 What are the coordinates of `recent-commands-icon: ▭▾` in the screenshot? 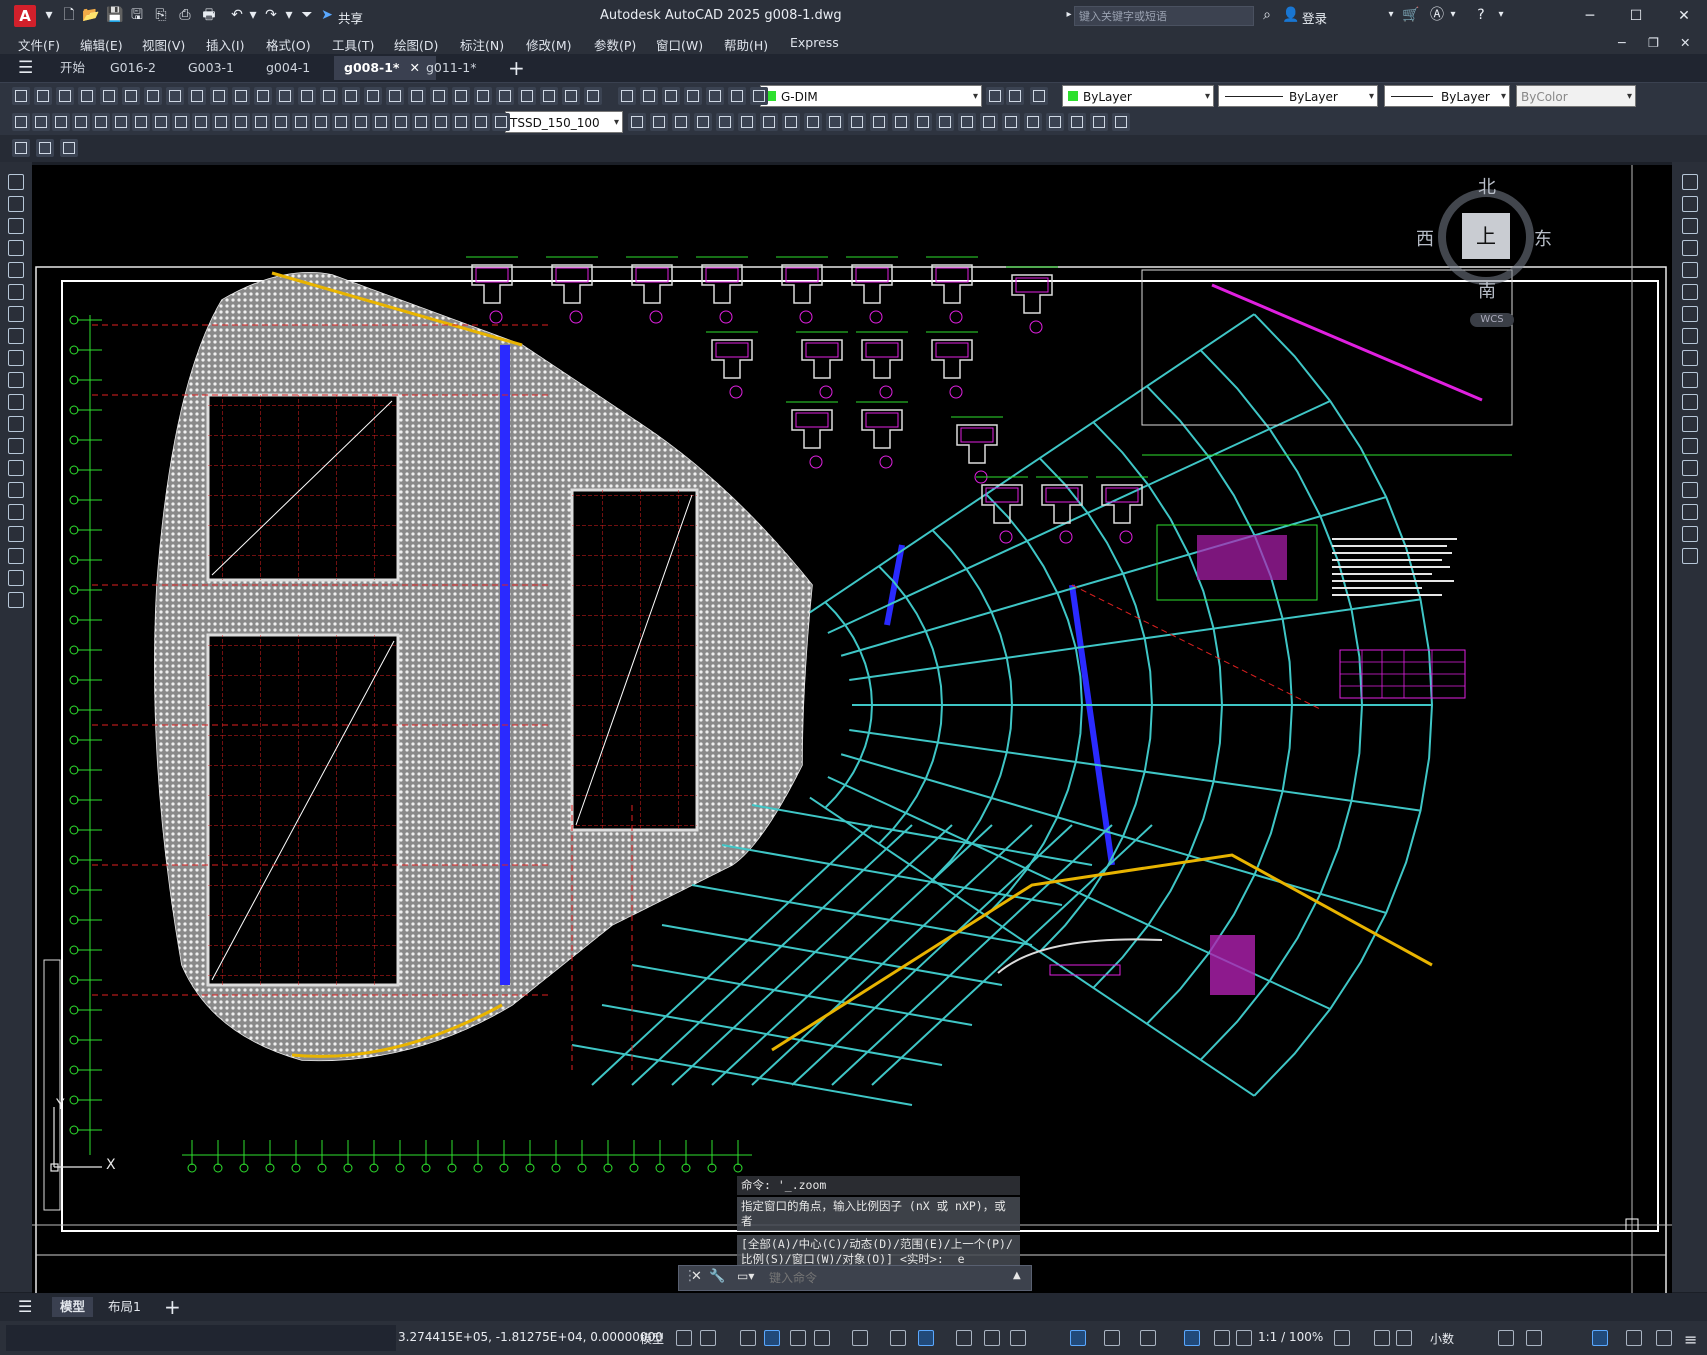 It's located at (745, 1276).